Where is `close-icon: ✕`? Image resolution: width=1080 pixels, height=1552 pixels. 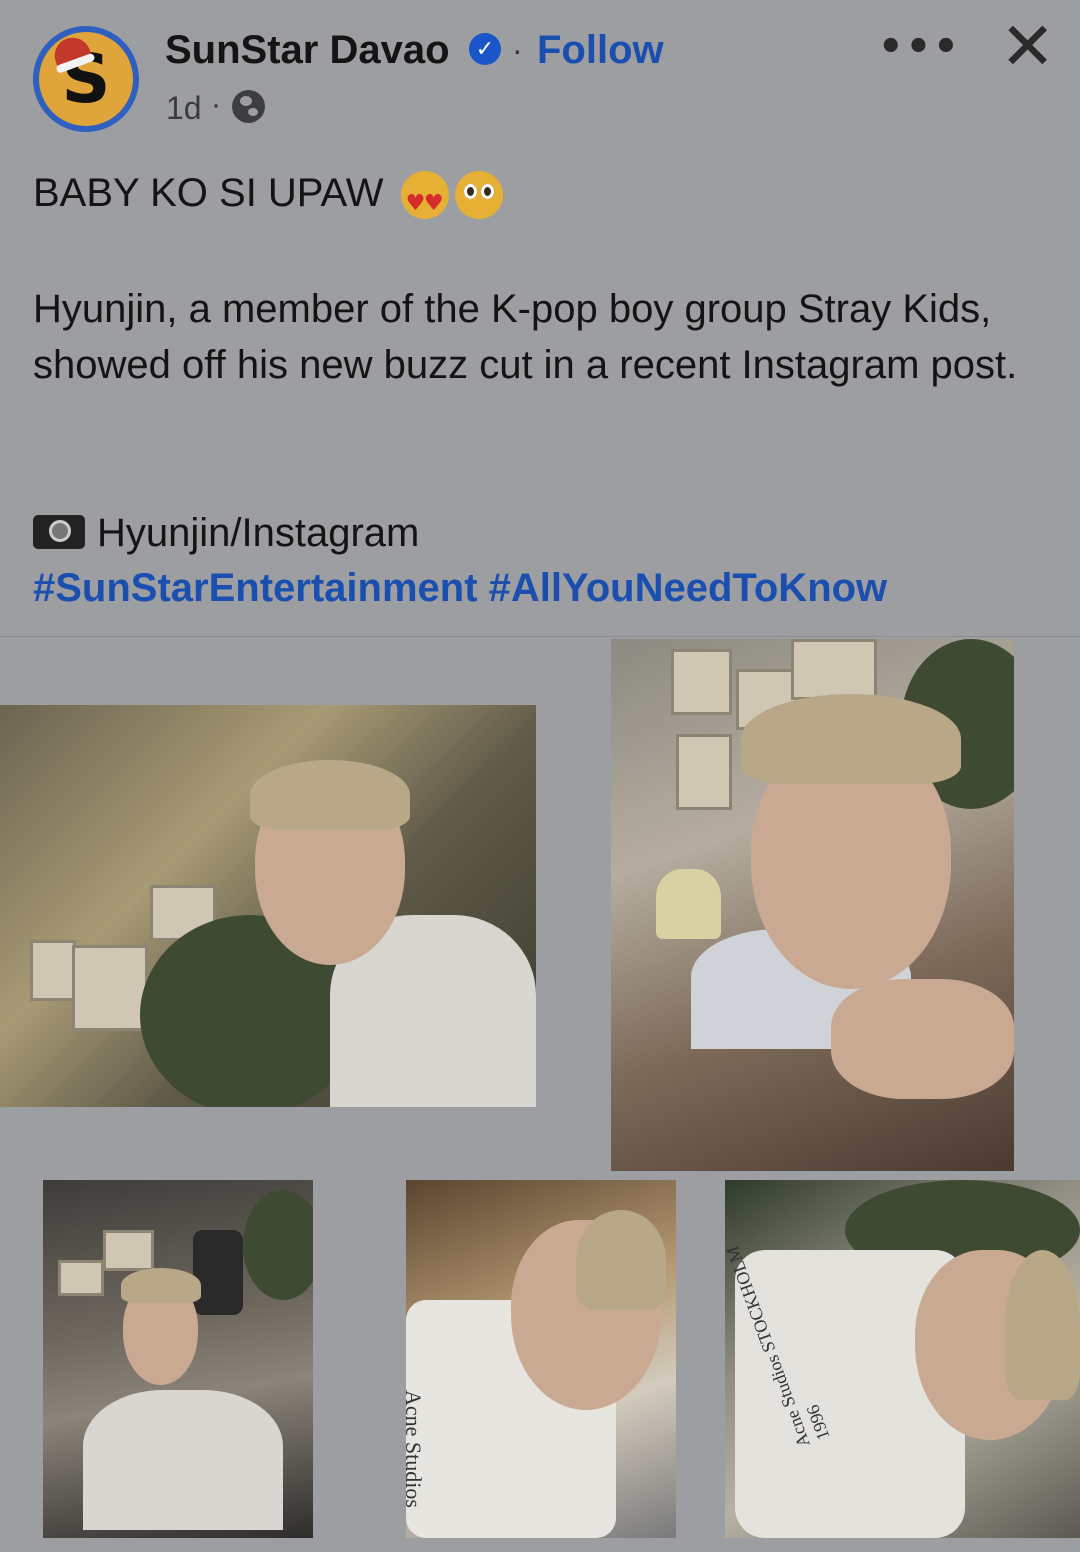 close-icon: ✕ is located at coordinates (1027, 47).